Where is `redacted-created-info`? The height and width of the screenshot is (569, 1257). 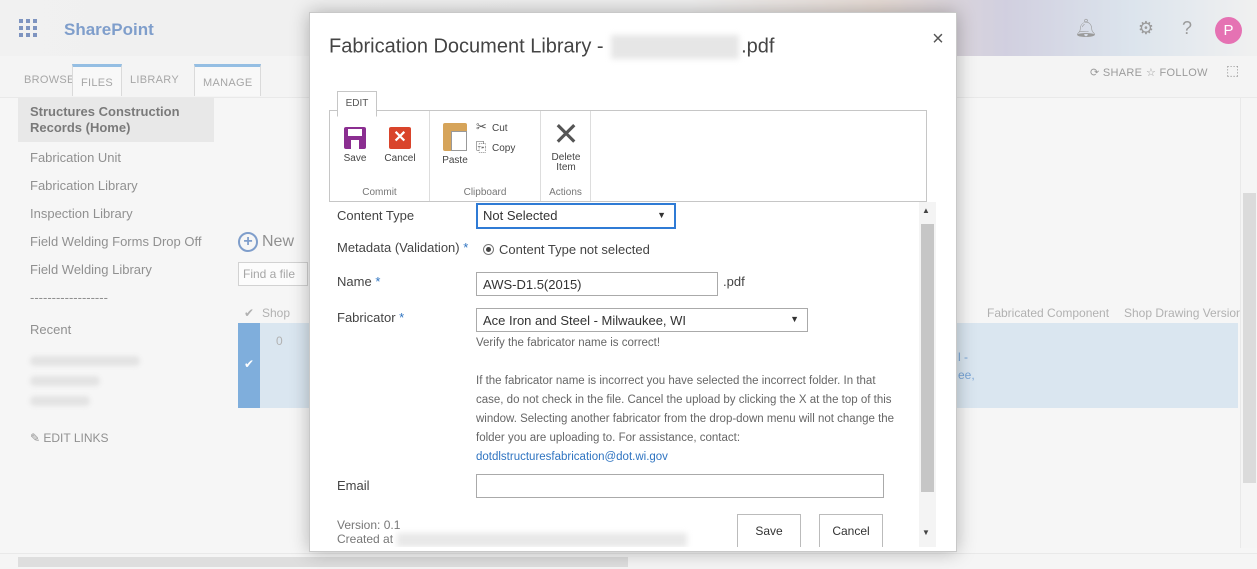 redacted-created-info is located at coordinates (542, 539).